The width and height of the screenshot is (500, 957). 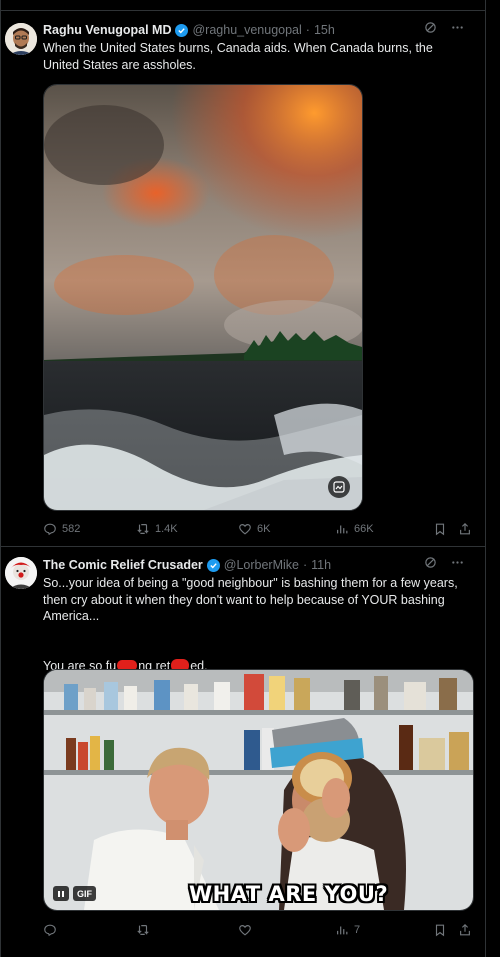 I want to click on gif-caption: WHAT ARE YOU?, so click(x=289, y=894).